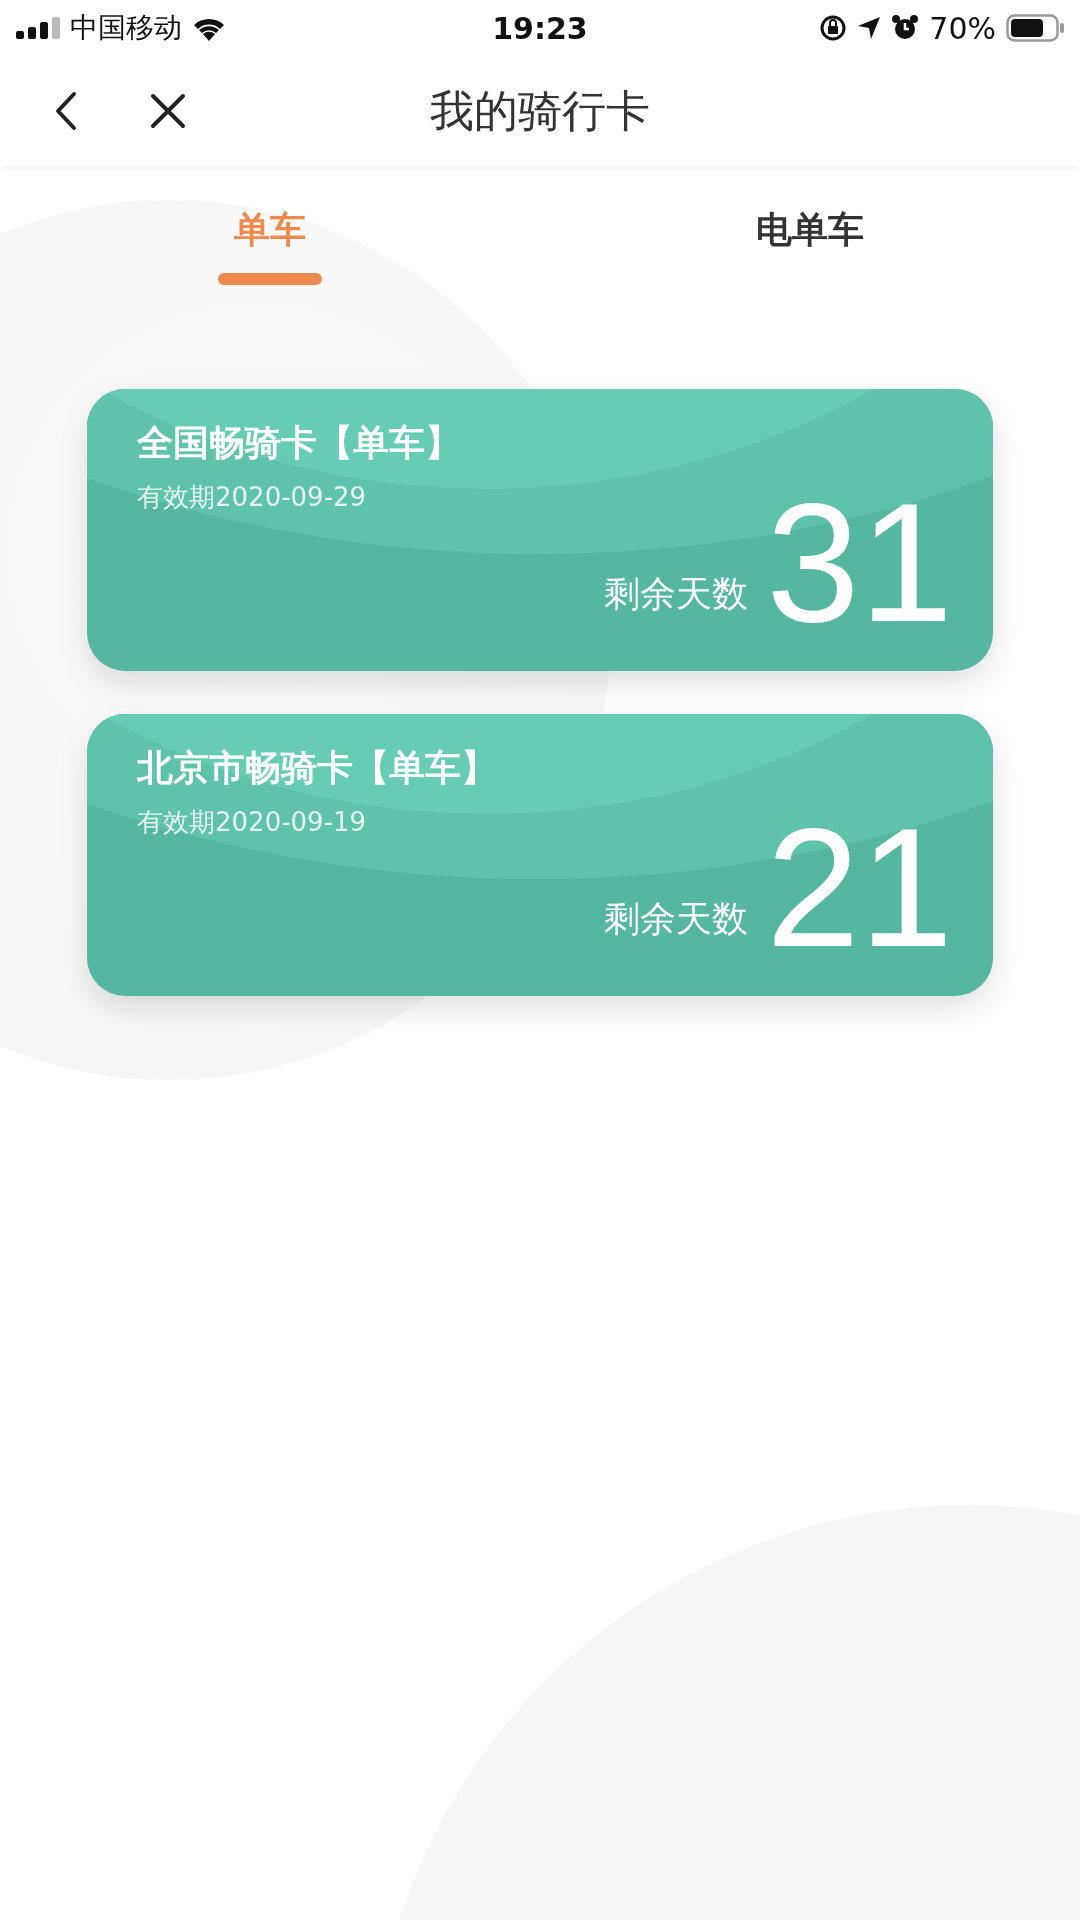  Describe the element at coordinates (540, 28) in the screenshot. I see `clock-time: 19:23` at that location.